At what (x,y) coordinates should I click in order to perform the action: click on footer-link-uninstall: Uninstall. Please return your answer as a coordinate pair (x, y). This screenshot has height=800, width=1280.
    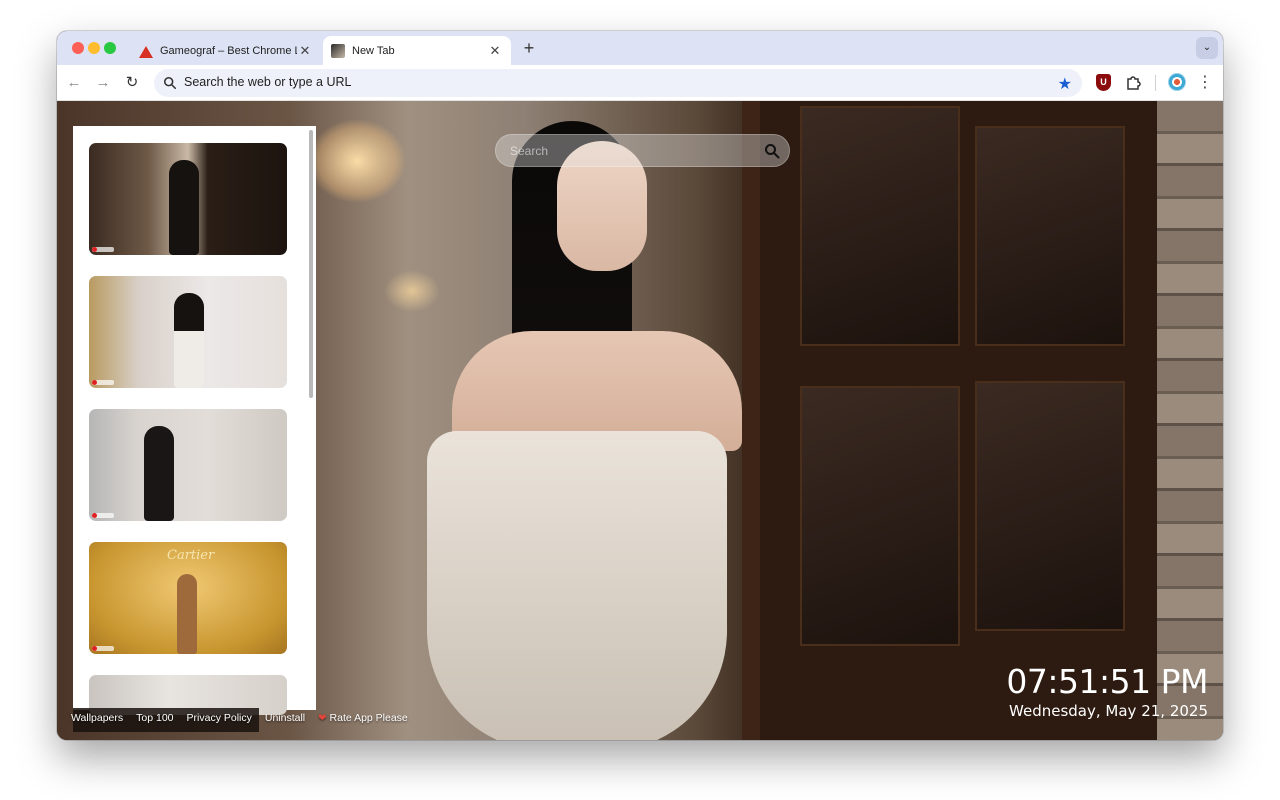
    Looking at the image, I should click on (285, 718).